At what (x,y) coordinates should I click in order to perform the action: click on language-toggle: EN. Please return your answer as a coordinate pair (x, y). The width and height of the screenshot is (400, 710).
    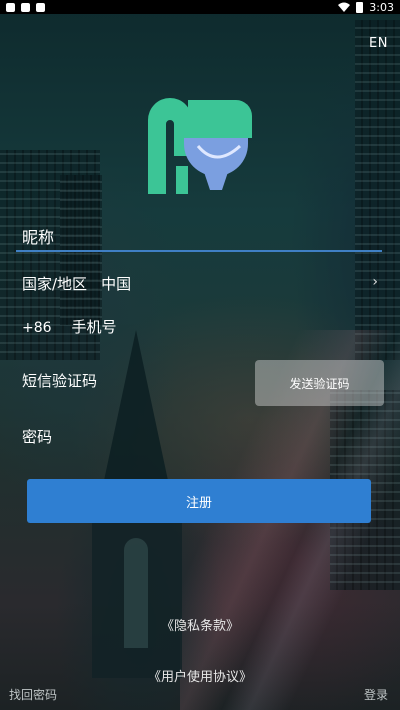
    Looking at the image, I should click on (378, 43).